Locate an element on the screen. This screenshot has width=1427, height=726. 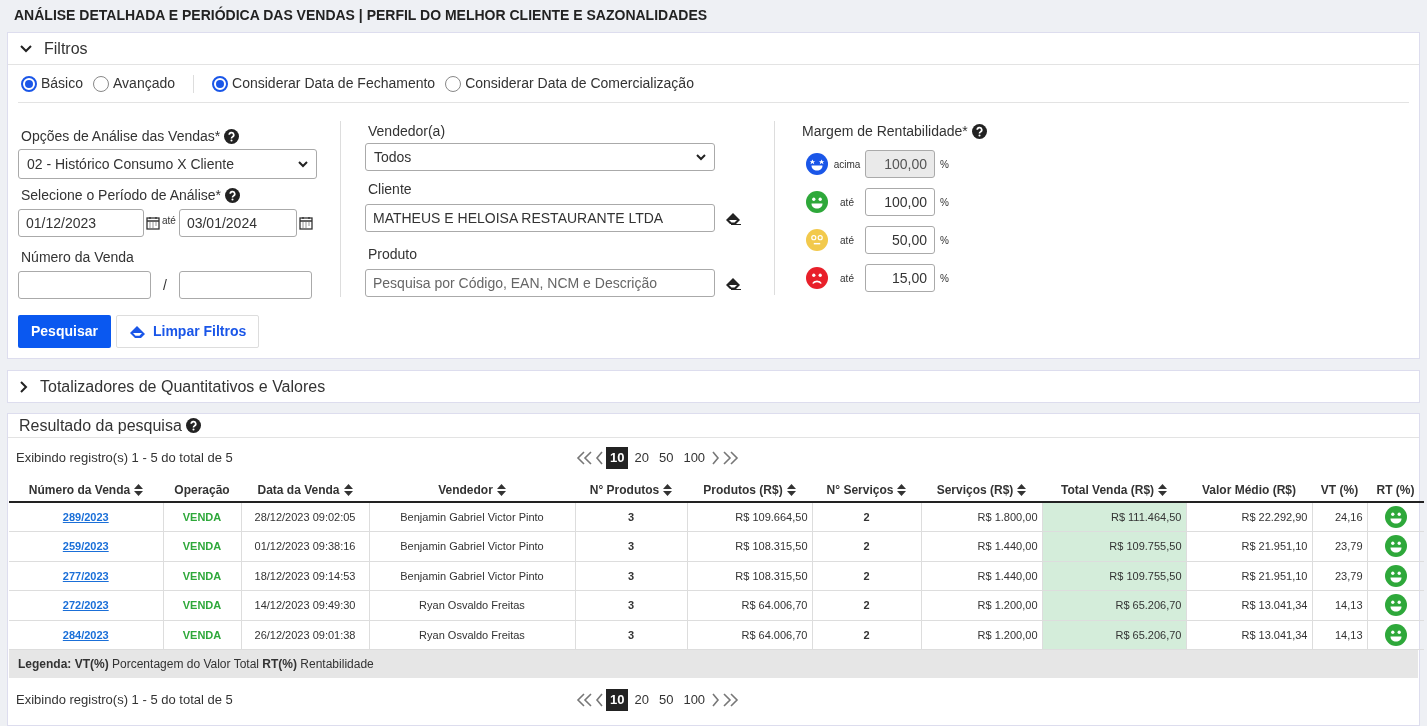
field-label: Vendedor(a) is located at coordinates (407, 131).